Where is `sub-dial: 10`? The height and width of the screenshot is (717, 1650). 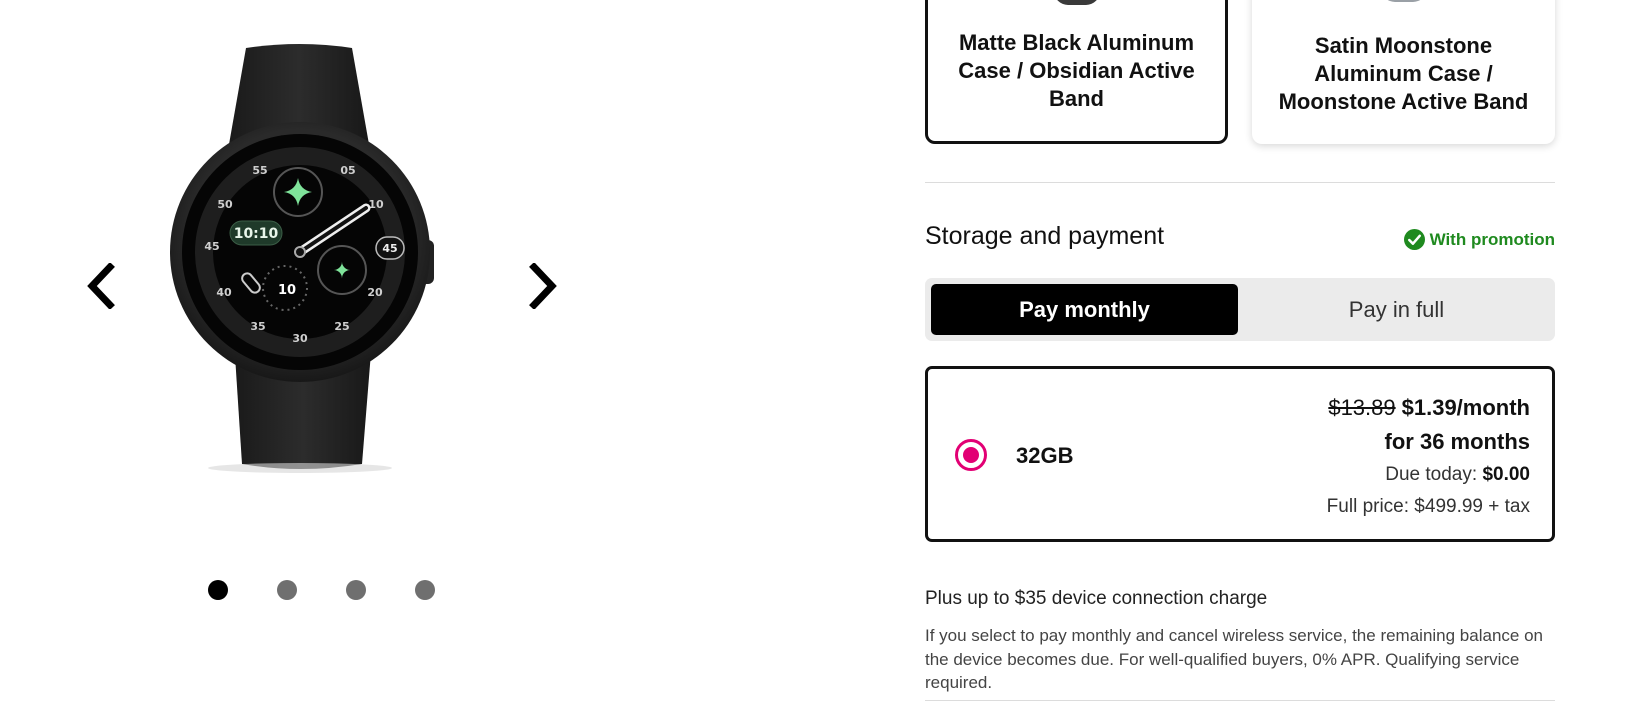
sub-dial: 10 is located at coordinates (287, 290).